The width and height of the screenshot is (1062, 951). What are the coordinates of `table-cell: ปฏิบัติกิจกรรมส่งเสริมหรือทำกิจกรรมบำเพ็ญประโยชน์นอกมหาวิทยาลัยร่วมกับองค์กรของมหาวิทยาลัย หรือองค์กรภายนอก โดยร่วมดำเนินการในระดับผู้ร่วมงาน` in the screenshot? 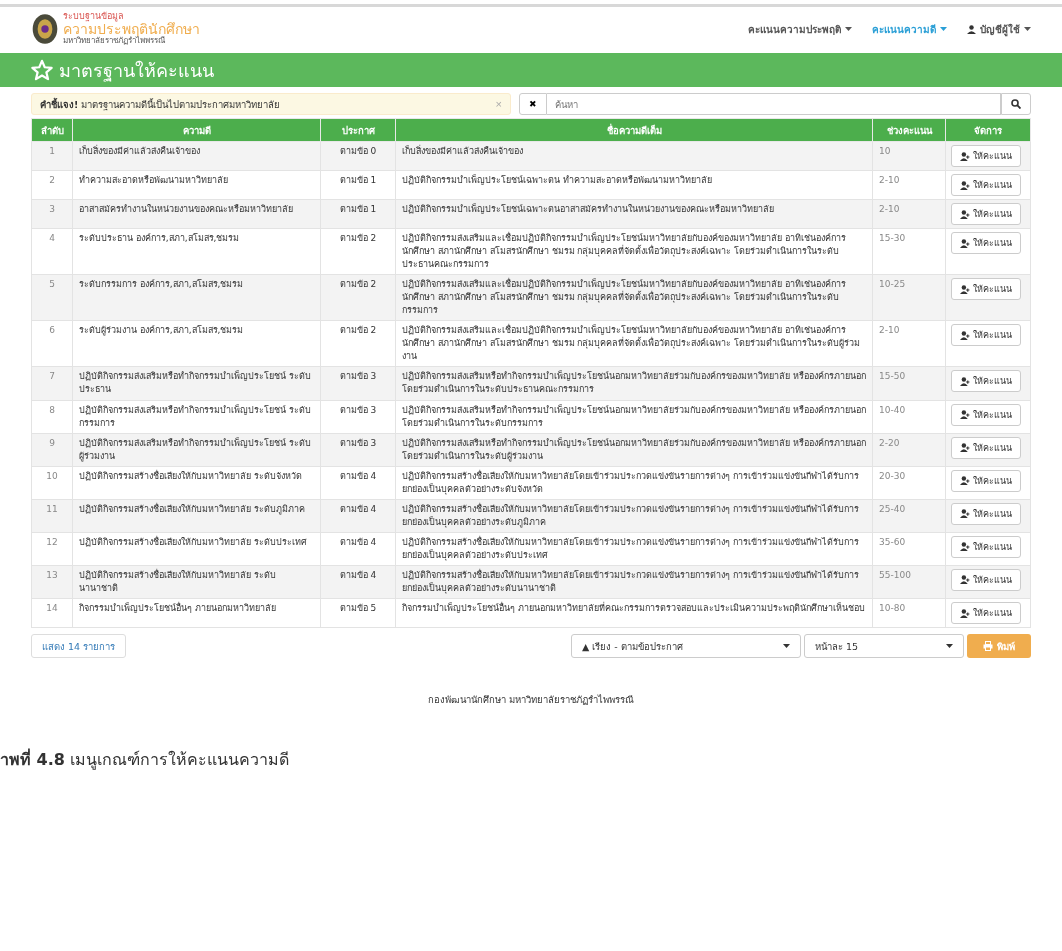 It's located at (634, 450).